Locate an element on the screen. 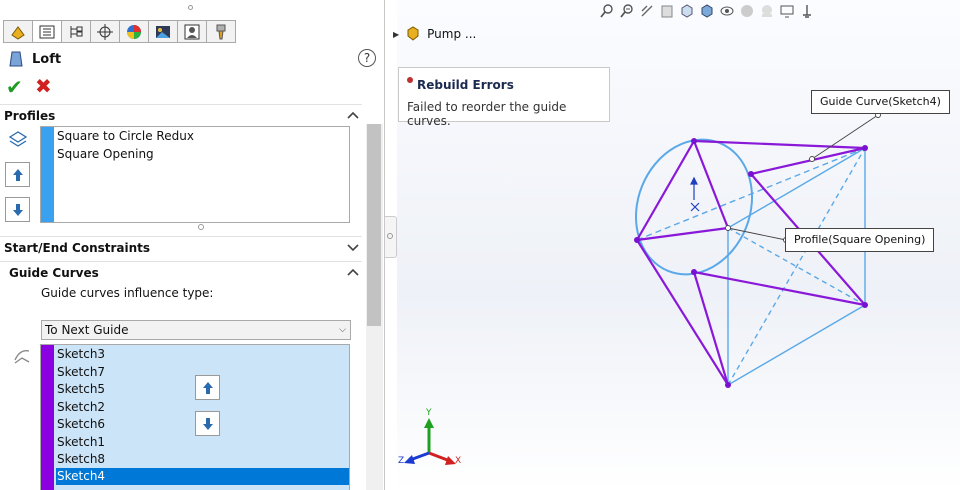 Image resolution: width=960 pixels, height=490 pixels. help-button: ? is located at coordinates (367, 58).